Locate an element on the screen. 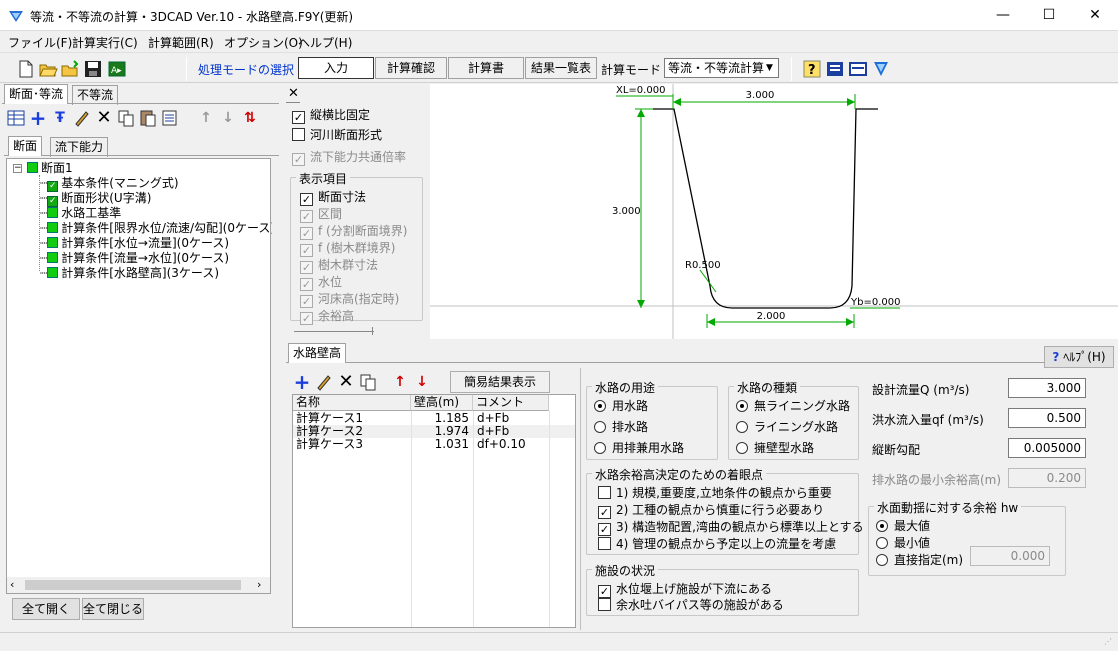 This screenshot has height=651, width=1118. tree-item: ┈ 水路工基準 is located at coordinates (80, 213).